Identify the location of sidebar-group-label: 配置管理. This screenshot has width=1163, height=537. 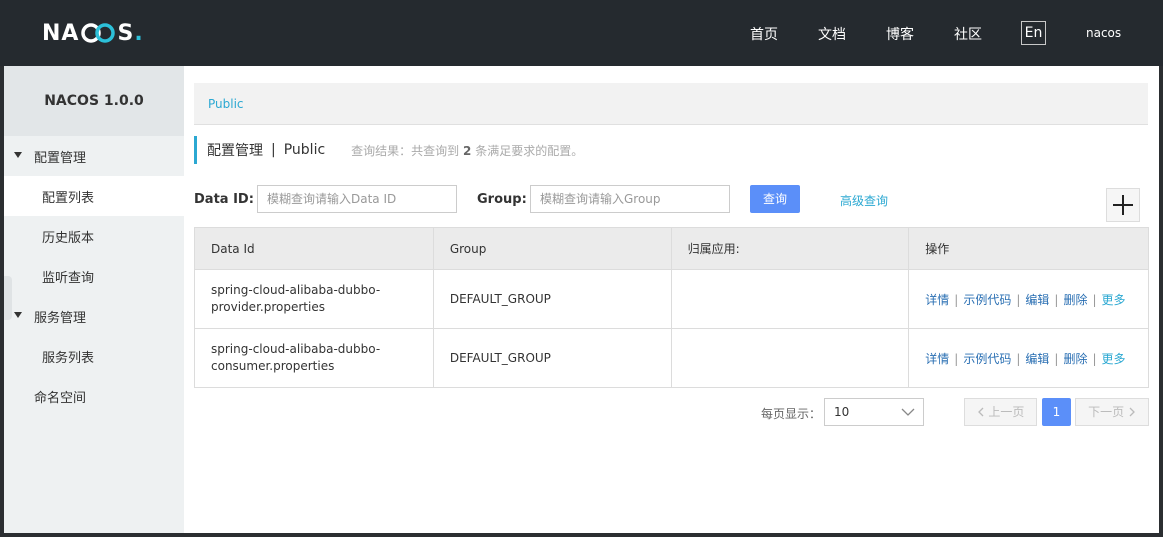
(60, 158).